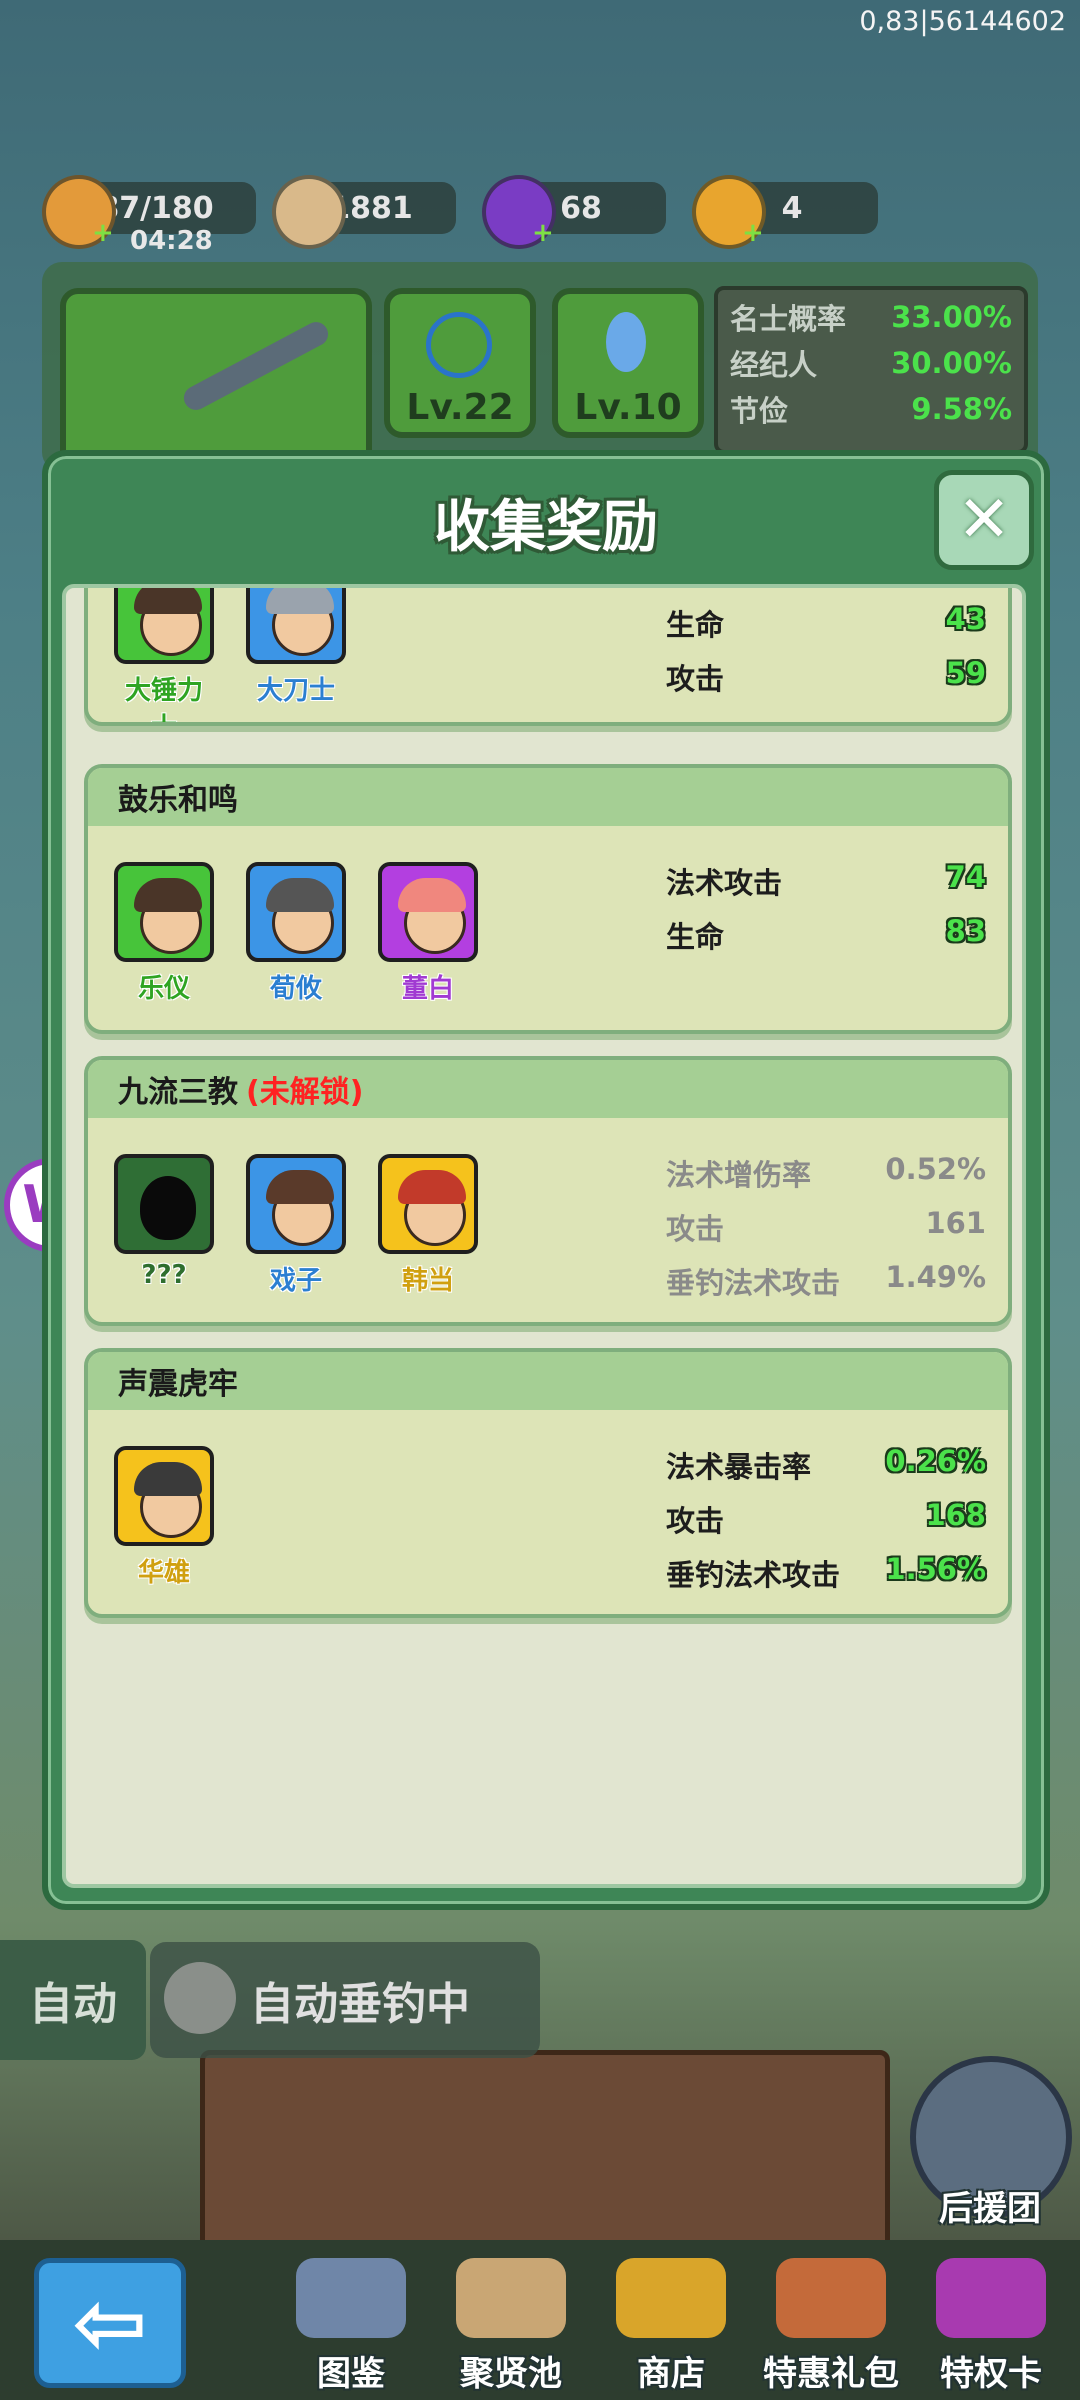 Image resolution: width=1080 pixels, height=2400 pixels. I want to click on hero-item: 荀攸, so click(296, 933).